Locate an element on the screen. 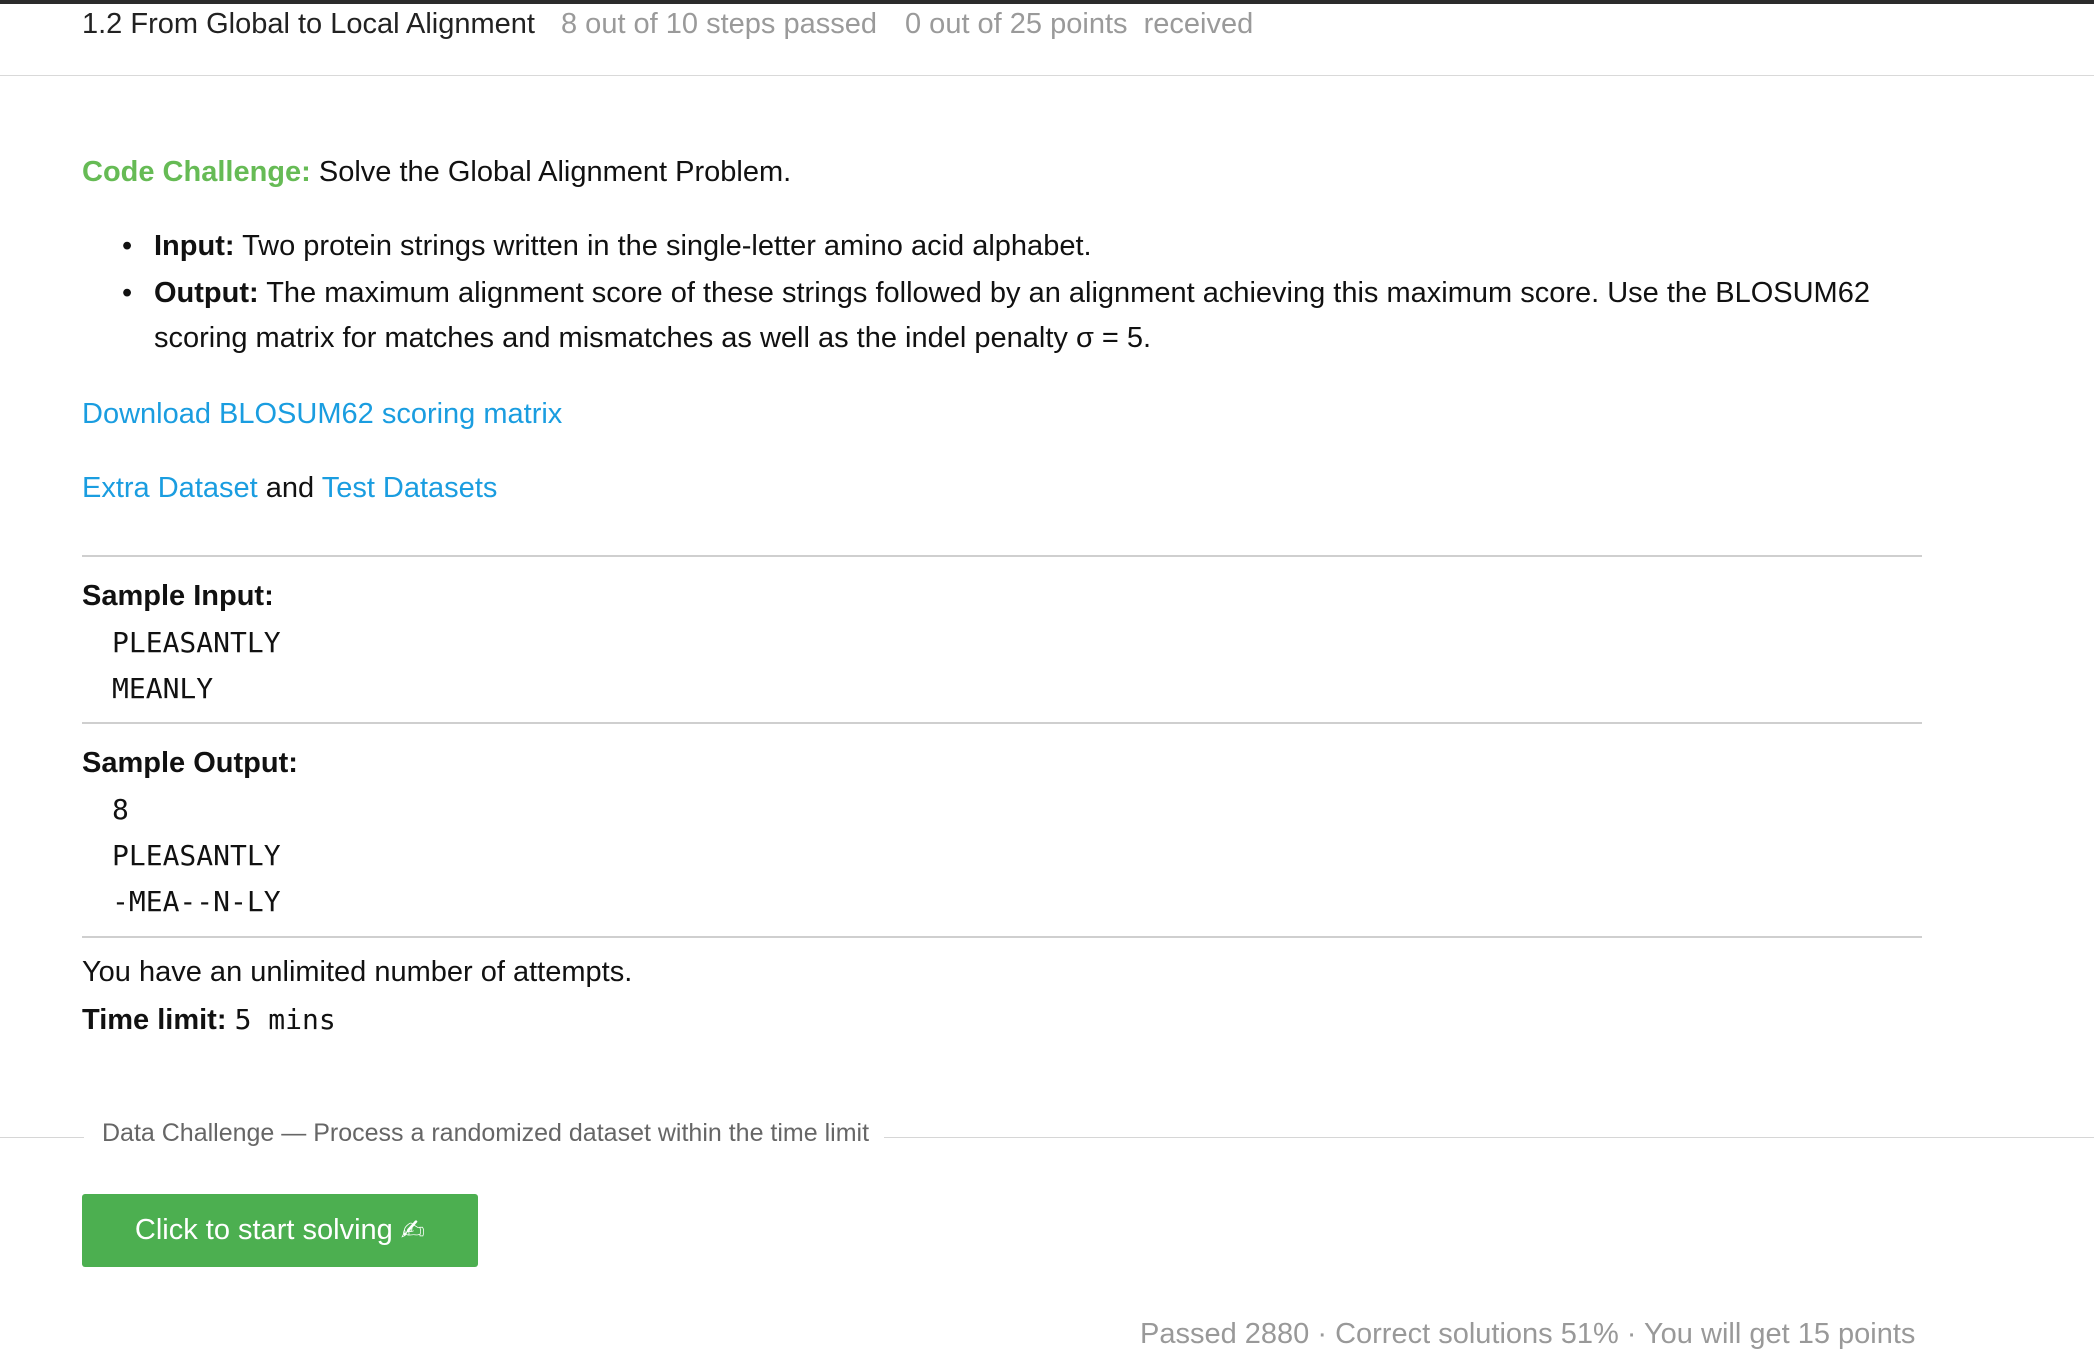  time-limit: Time limit: 5 mins is located at coordinates (209, 1020).